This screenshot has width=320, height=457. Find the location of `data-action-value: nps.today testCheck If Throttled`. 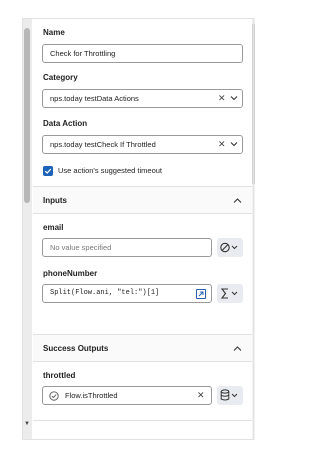

data-action-value: nps.today testCheck If Throttled is located at coordinates (103, 144).